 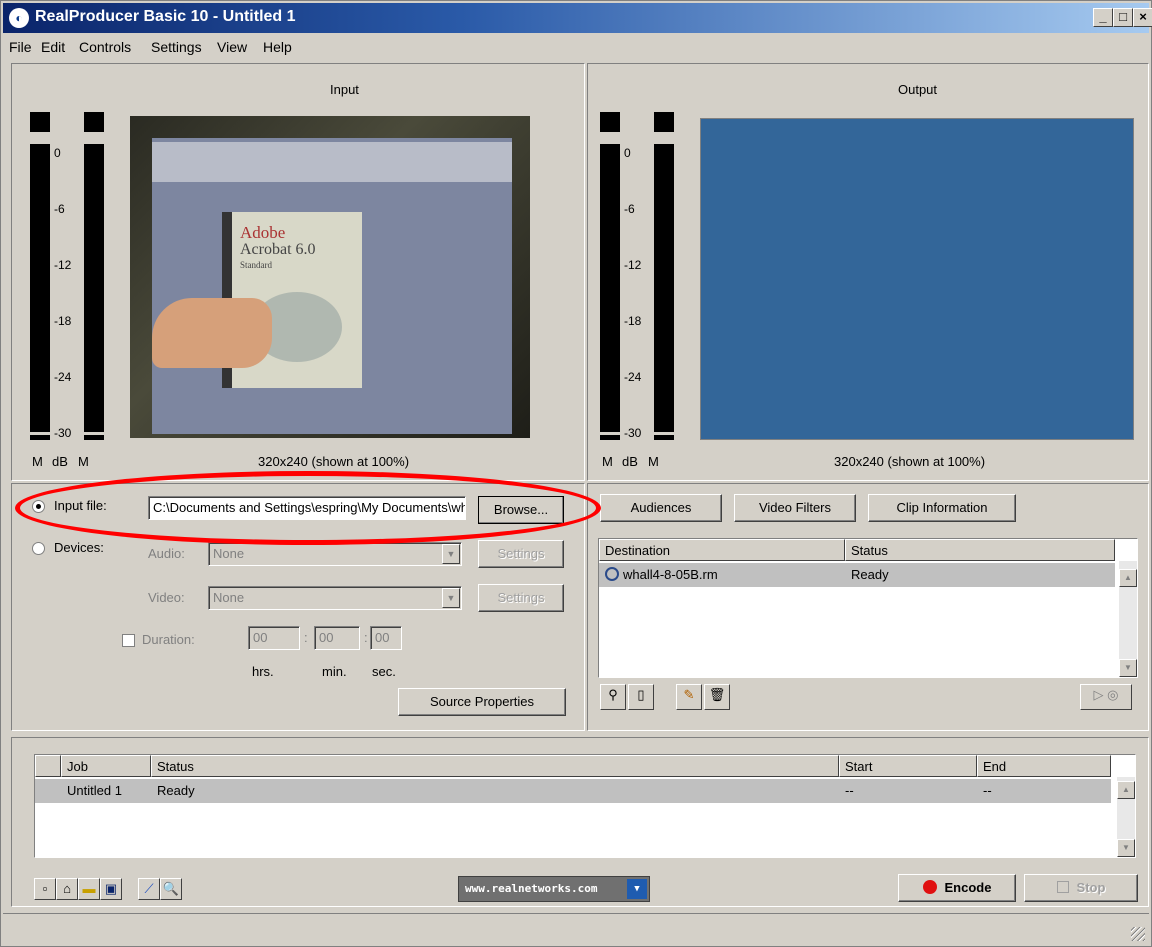 What do you see at coordinates (386, 638) in the screenshot?
I see `duration-sec-field: 00` at bounding box center [386, 638].